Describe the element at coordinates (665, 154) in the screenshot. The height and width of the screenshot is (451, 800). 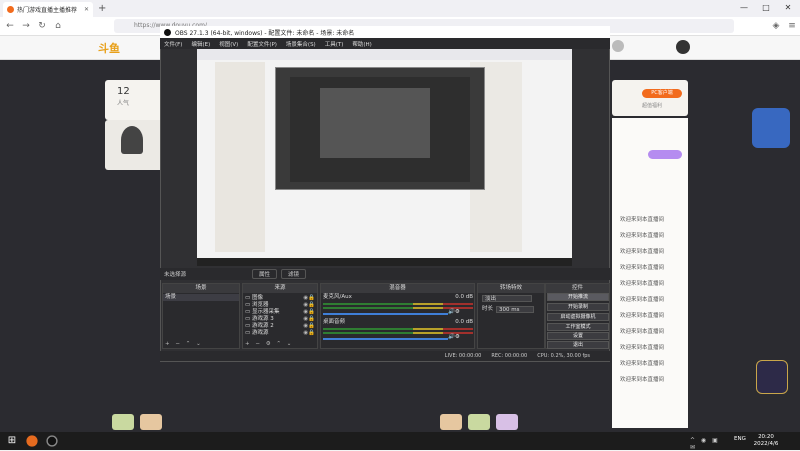
I see `chat-badge` at that location.